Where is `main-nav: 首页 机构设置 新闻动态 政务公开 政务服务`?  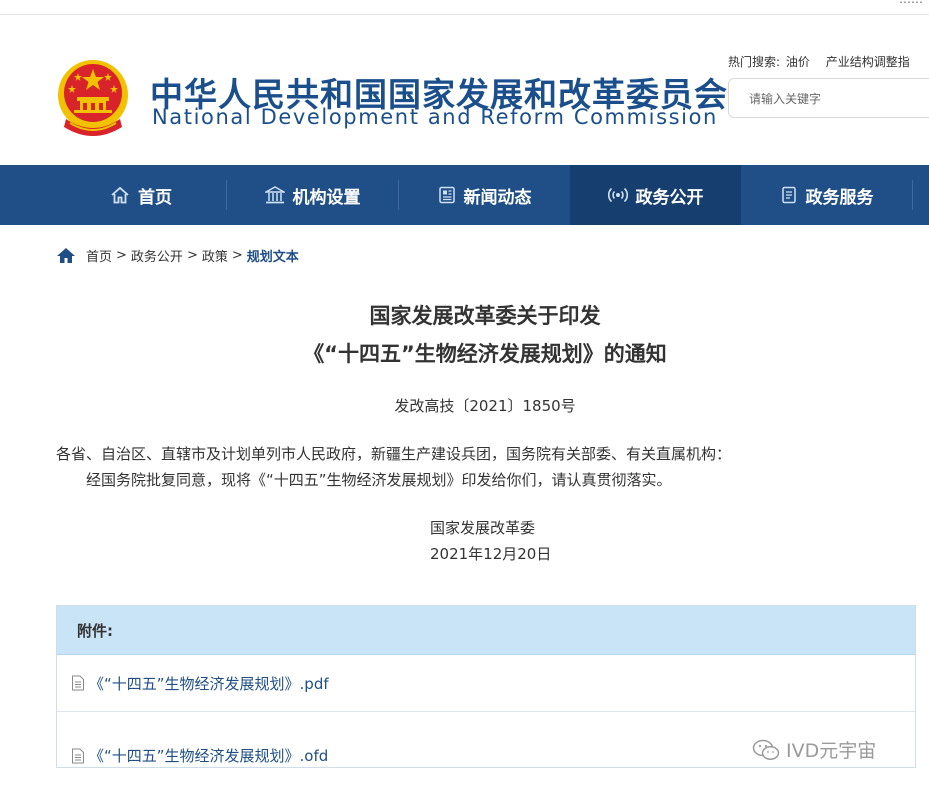 main-nav: 首页 机构设置 新闻动态 政务公开 政务服务 is located at coordinates (464, 195).